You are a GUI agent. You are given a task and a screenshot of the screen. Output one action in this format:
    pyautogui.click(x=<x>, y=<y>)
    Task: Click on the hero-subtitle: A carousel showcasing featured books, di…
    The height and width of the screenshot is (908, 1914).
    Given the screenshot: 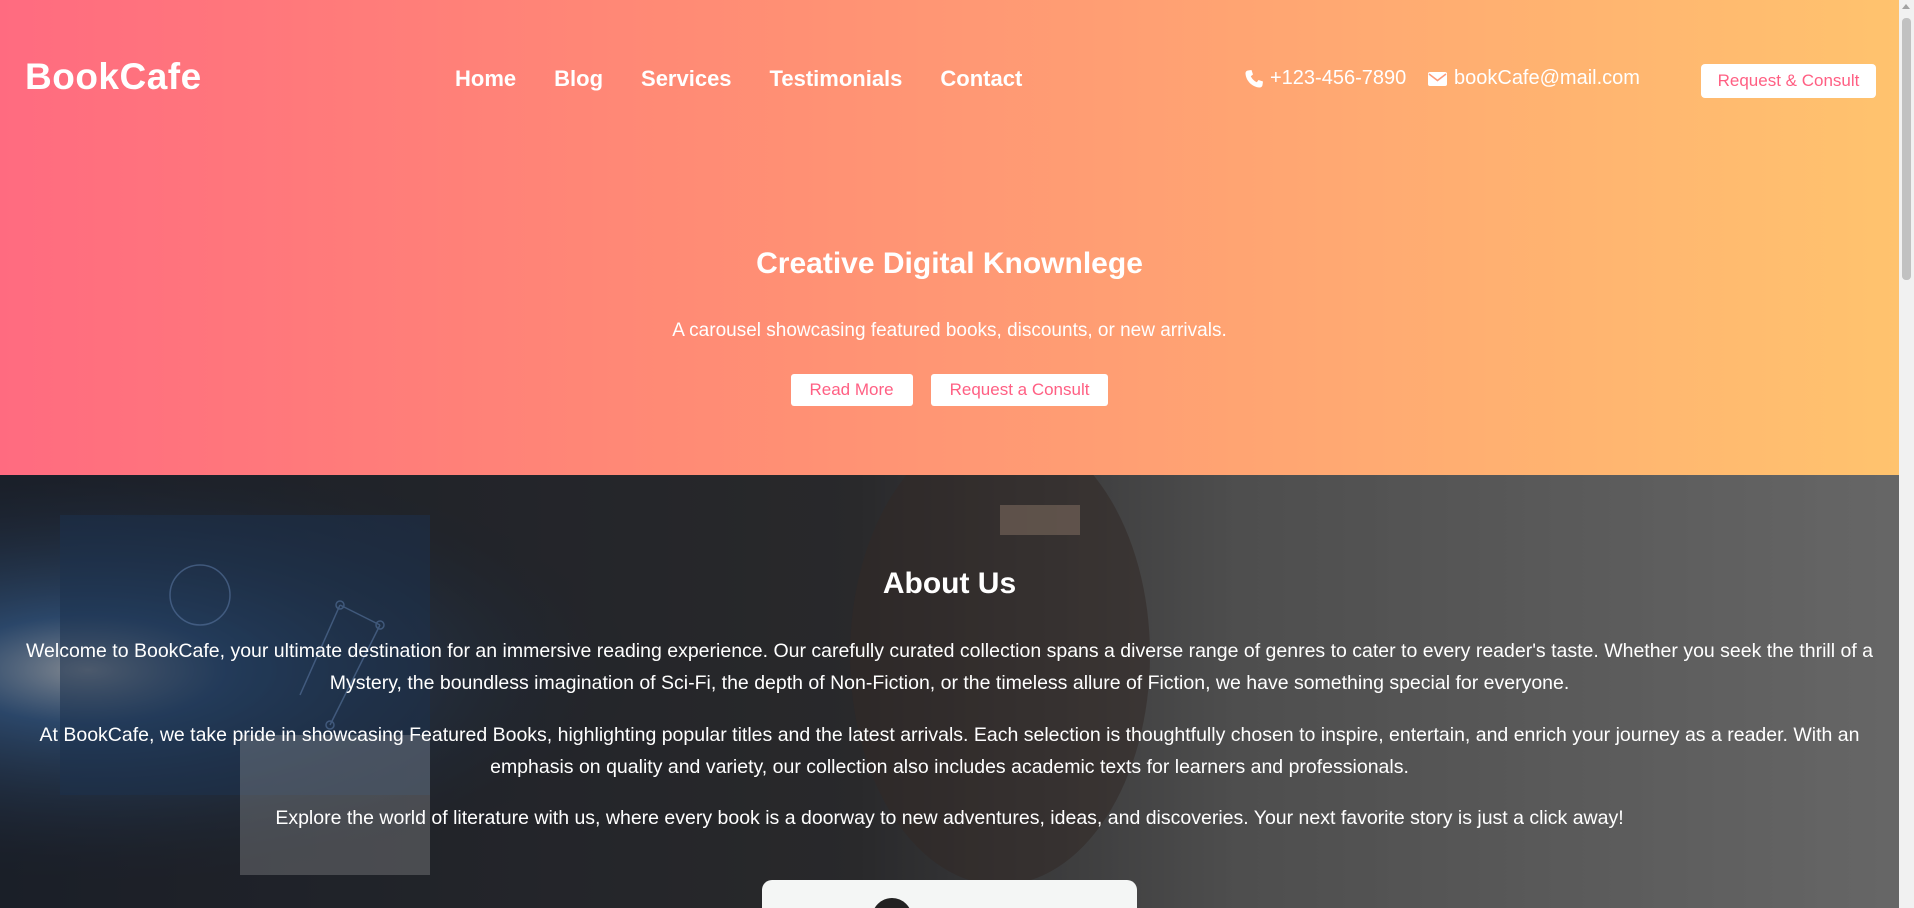 What is the action you would take?
    pyautogui.click(x=949, y=330)
    